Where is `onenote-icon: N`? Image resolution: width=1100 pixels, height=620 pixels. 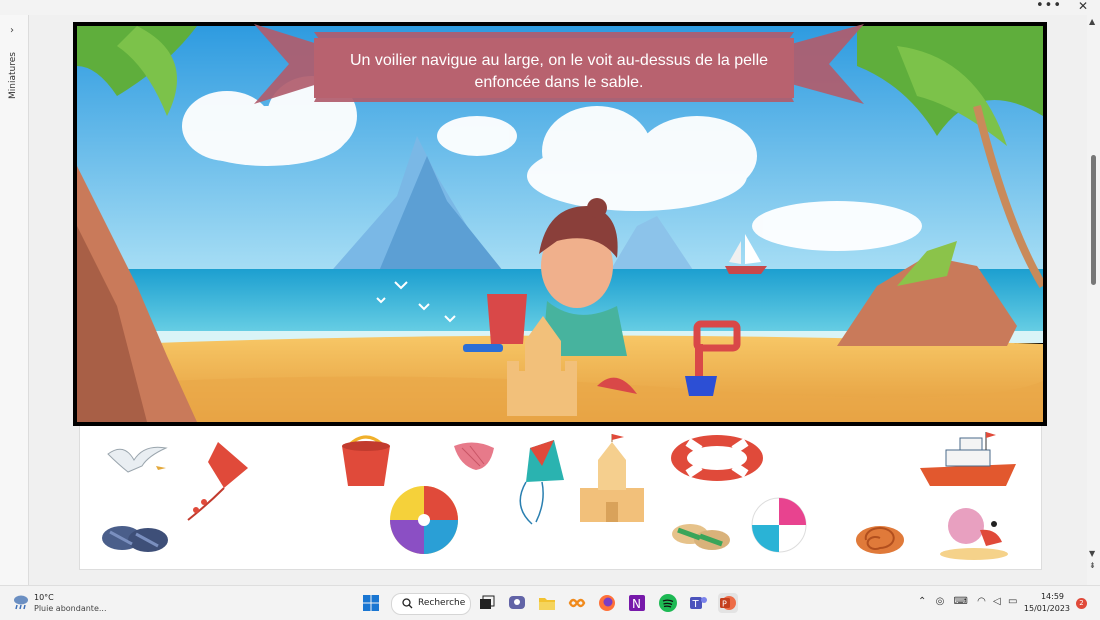
onenote-icon: N is located at coordinates (637, 603).